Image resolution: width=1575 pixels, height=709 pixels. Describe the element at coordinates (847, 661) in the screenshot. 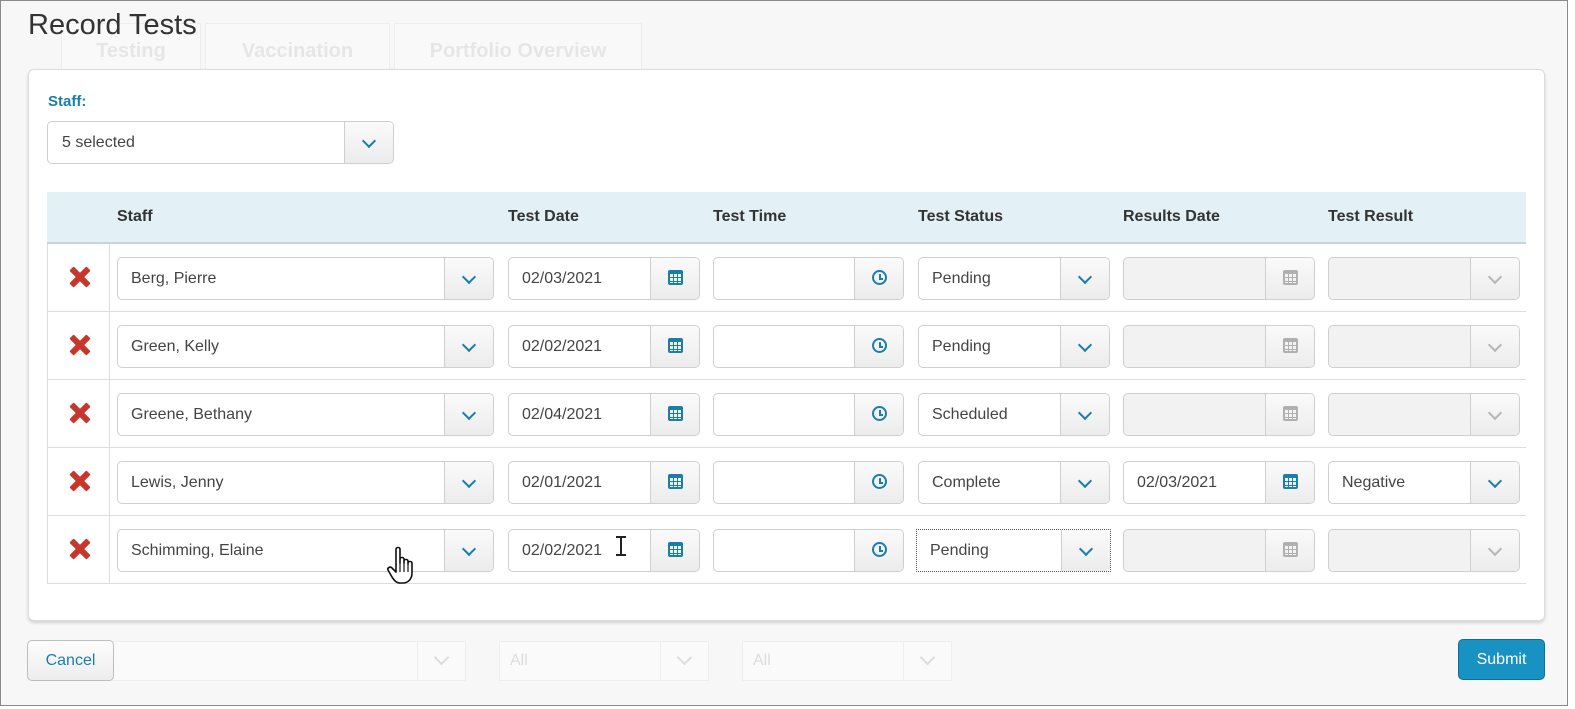

I see `bg-result-filter: All` at that location.